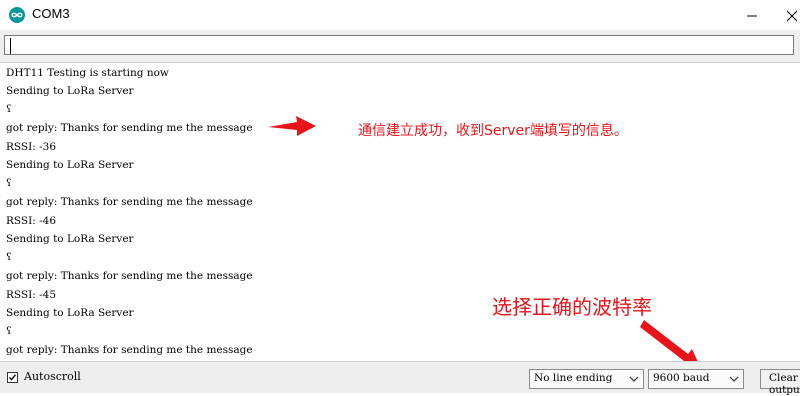  I want to click on close-icon, so click(792, 16).